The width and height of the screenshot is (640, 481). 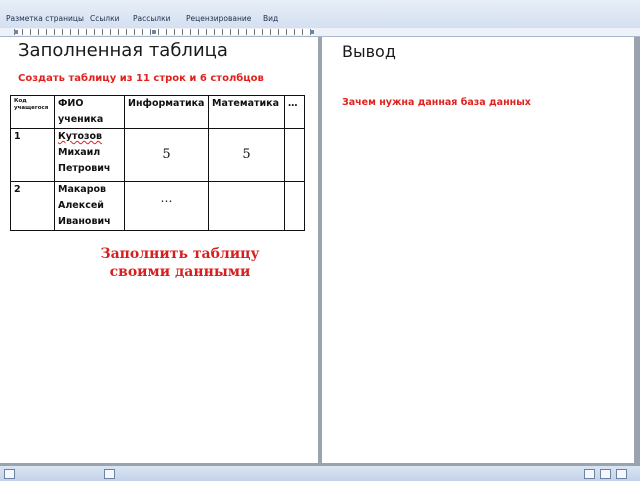 I want to click on name-patronymic: Иванович, so click(x=84, y=221).